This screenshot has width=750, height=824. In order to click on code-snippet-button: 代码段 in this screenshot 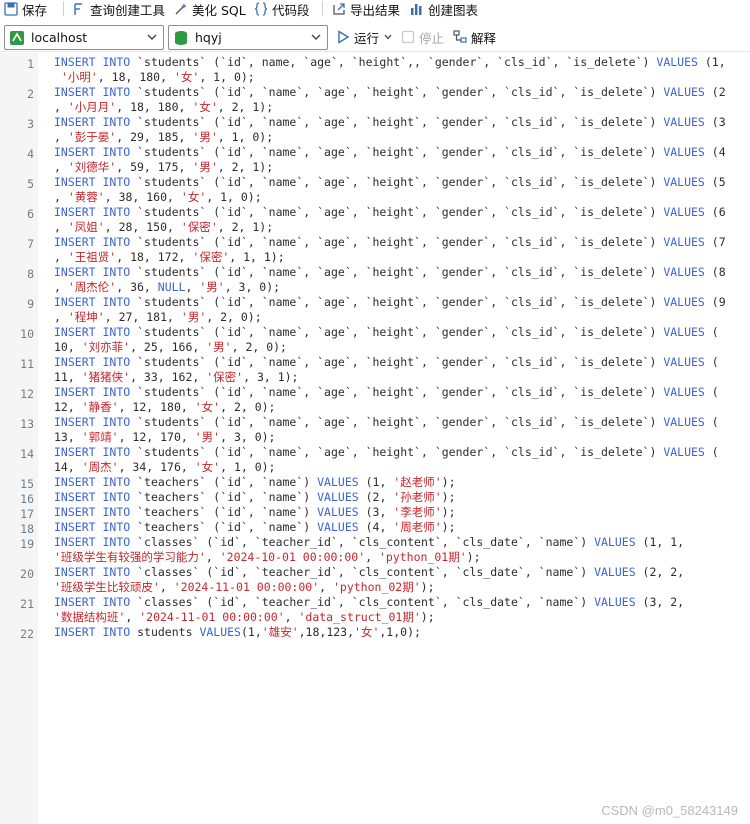, I will do `click(282, 9)`.